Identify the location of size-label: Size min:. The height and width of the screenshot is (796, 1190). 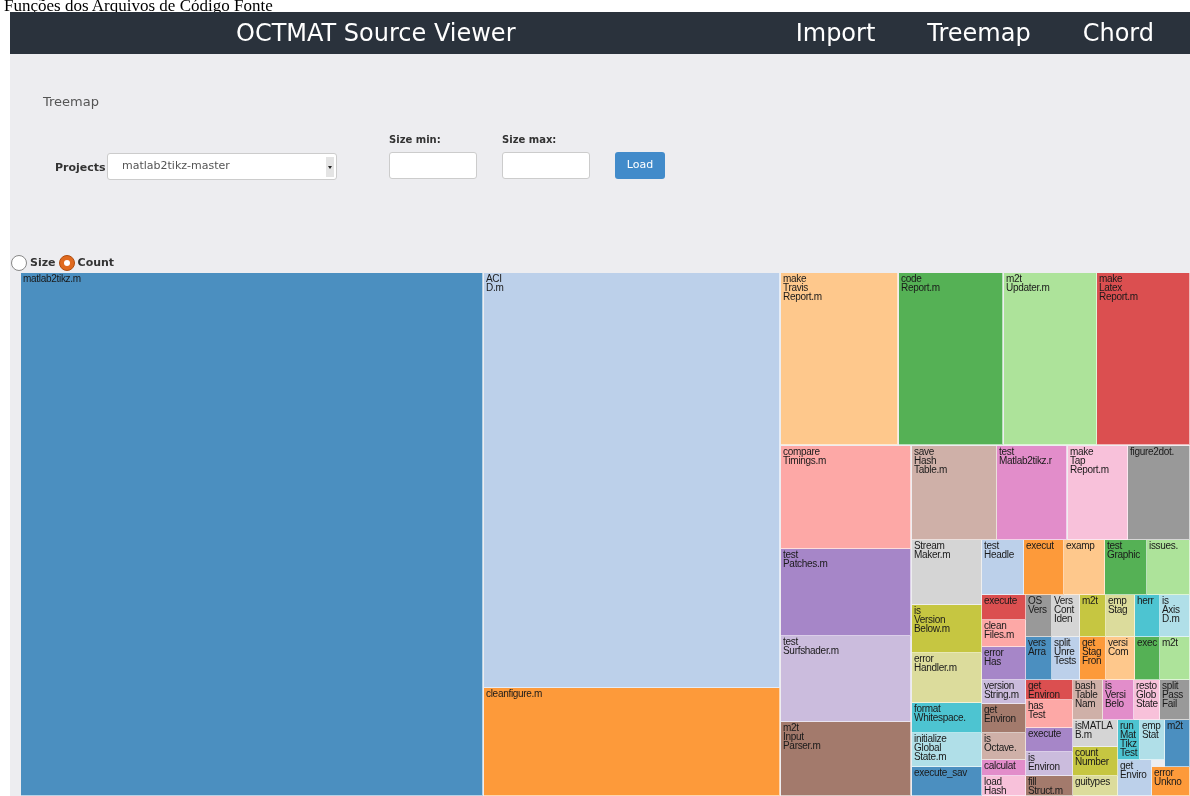
(415, 140).